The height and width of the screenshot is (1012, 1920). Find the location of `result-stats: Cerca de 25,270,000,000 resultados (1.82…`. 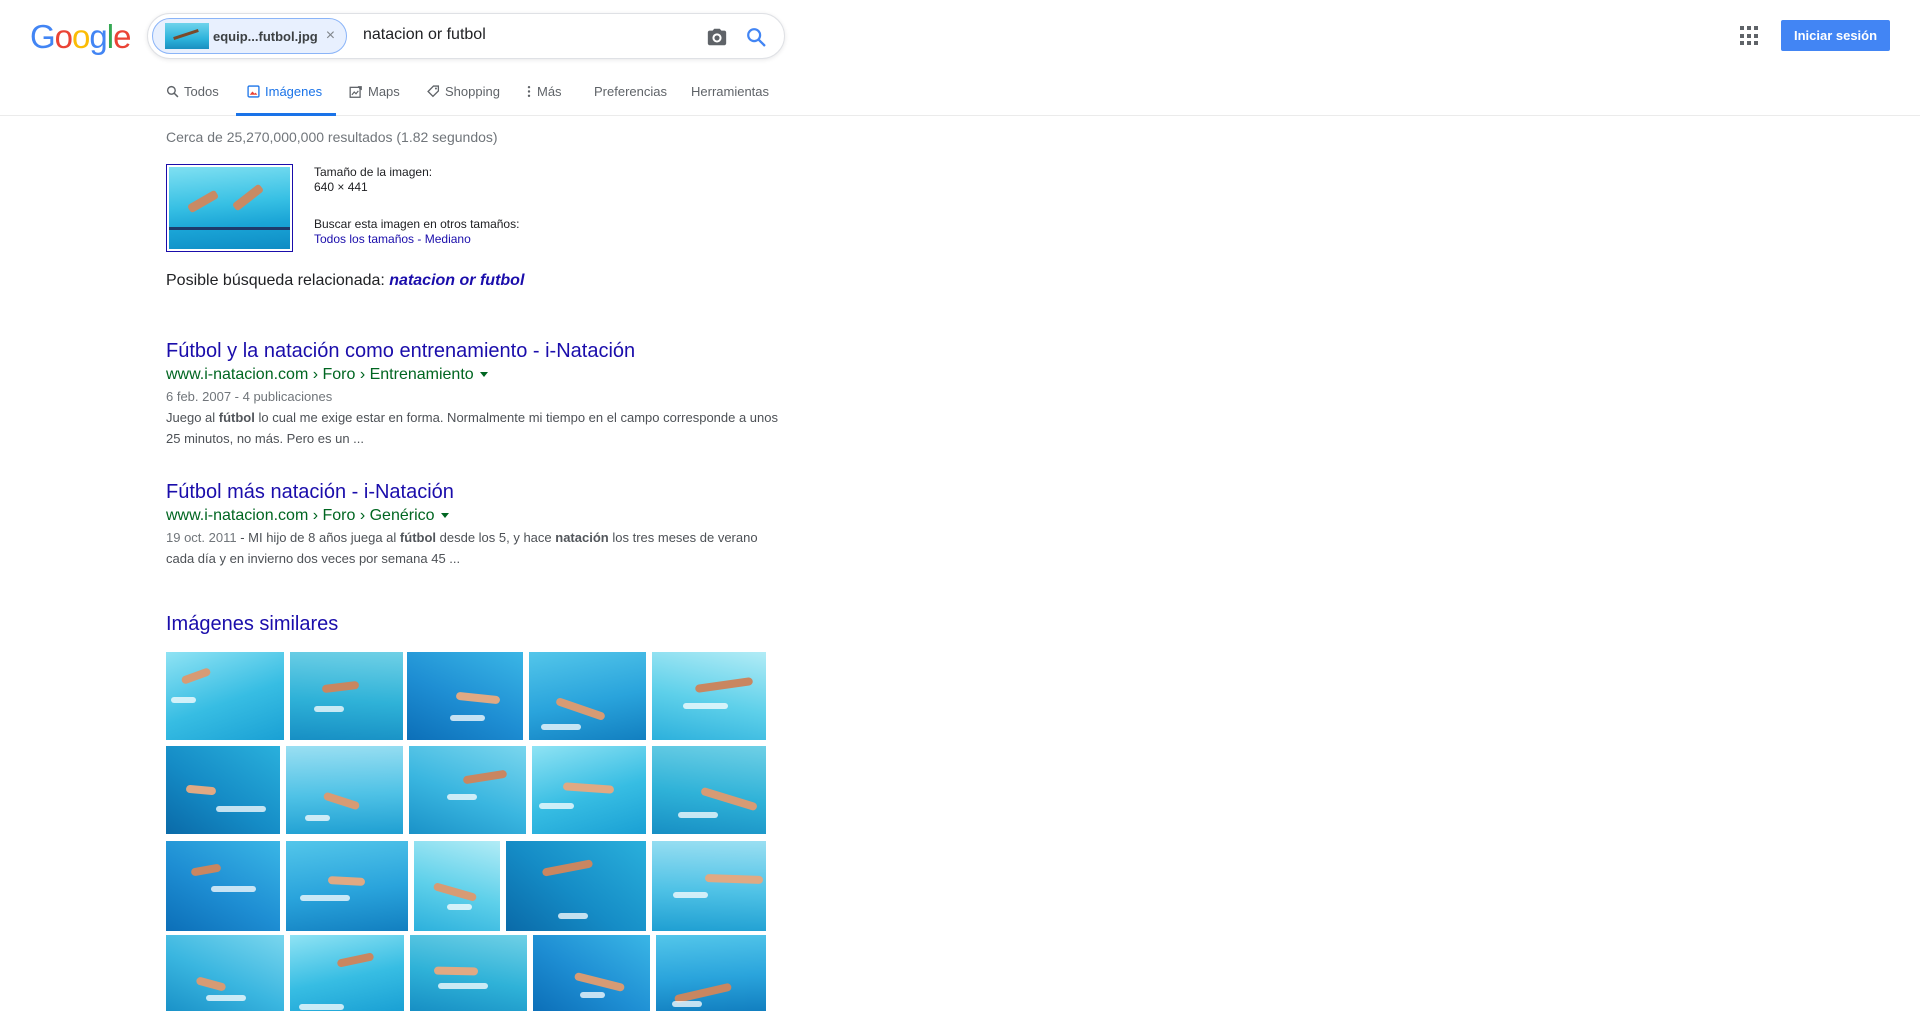

result-stats: Cerca de 25,270,000,000 resultados (1.82… is located at coordinates (332, 137).